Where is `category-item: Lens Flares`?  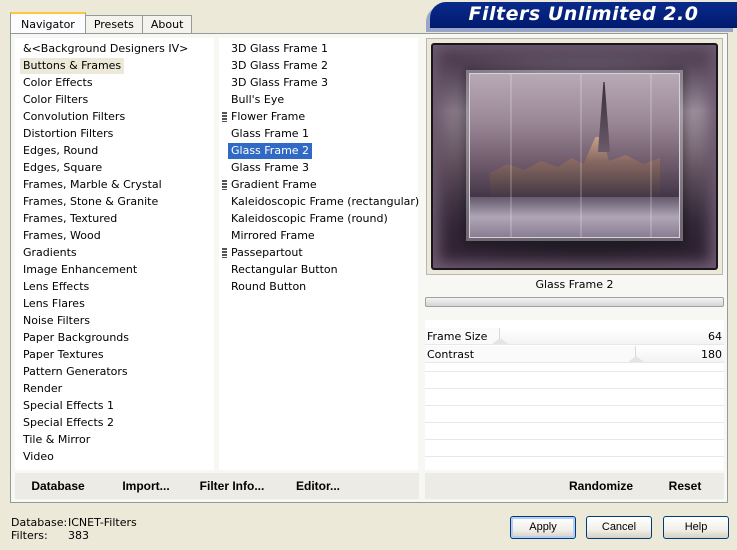 category-item: Lens Flares is located at coordinates (54, 304).